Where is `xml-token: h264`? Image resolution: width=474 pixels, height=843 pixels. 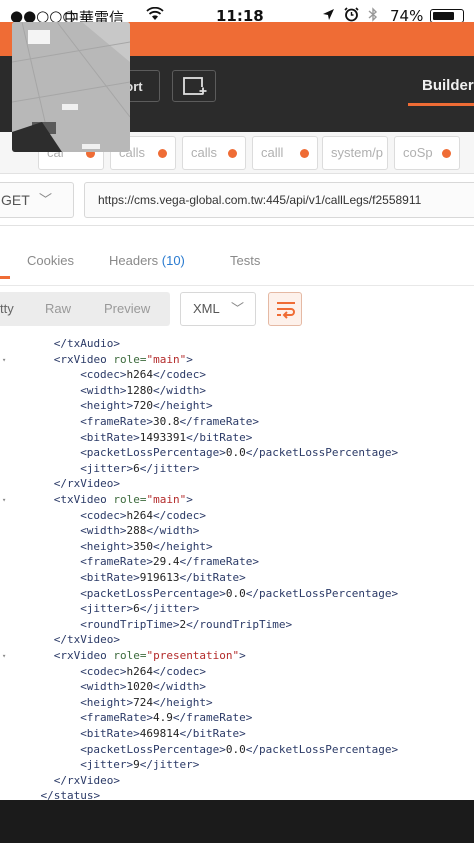 xml-token: h264 is located at coordinates (140, 671).